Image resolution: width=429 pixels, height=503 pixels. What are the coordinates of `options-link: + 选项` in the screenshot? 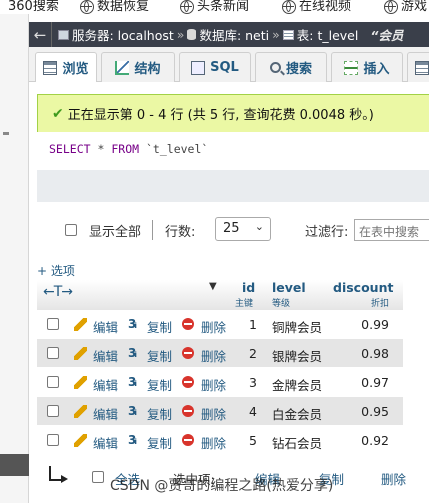 It's located at (56, 270).